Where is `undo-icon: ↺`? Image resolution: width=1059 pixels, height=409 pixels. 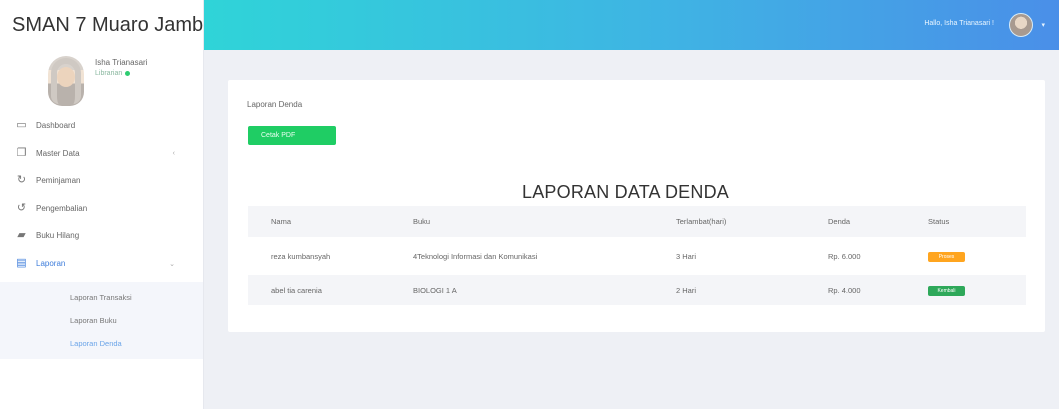
undo-icon: ↺ is located at coordinates (21, 207).